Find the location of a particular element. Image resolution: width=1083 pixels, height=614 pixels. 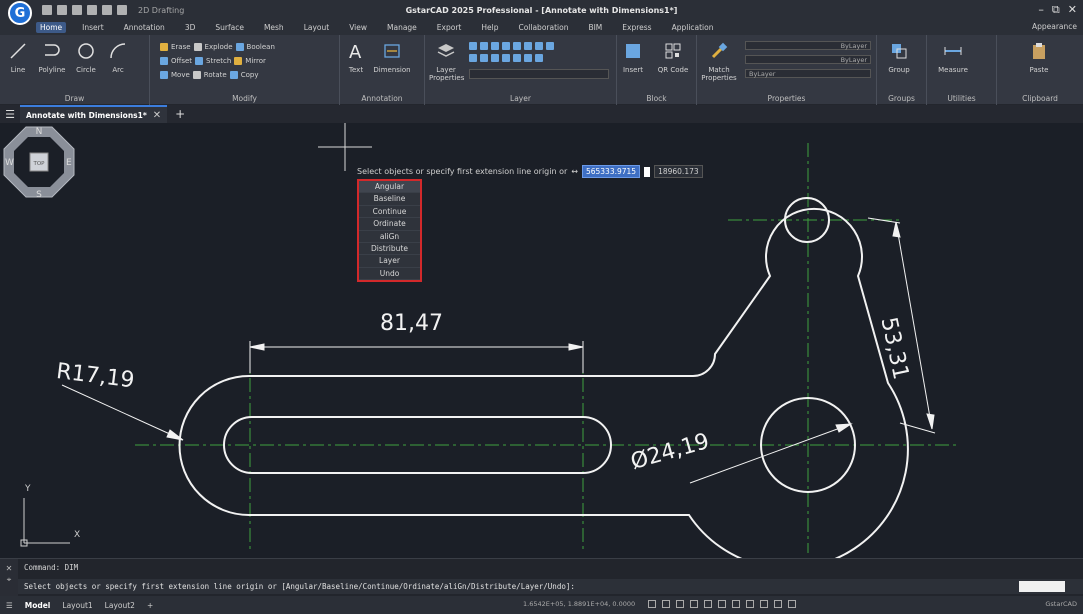

command-line-handle: ✕ ⌖ is located at coordinates (9, 578).